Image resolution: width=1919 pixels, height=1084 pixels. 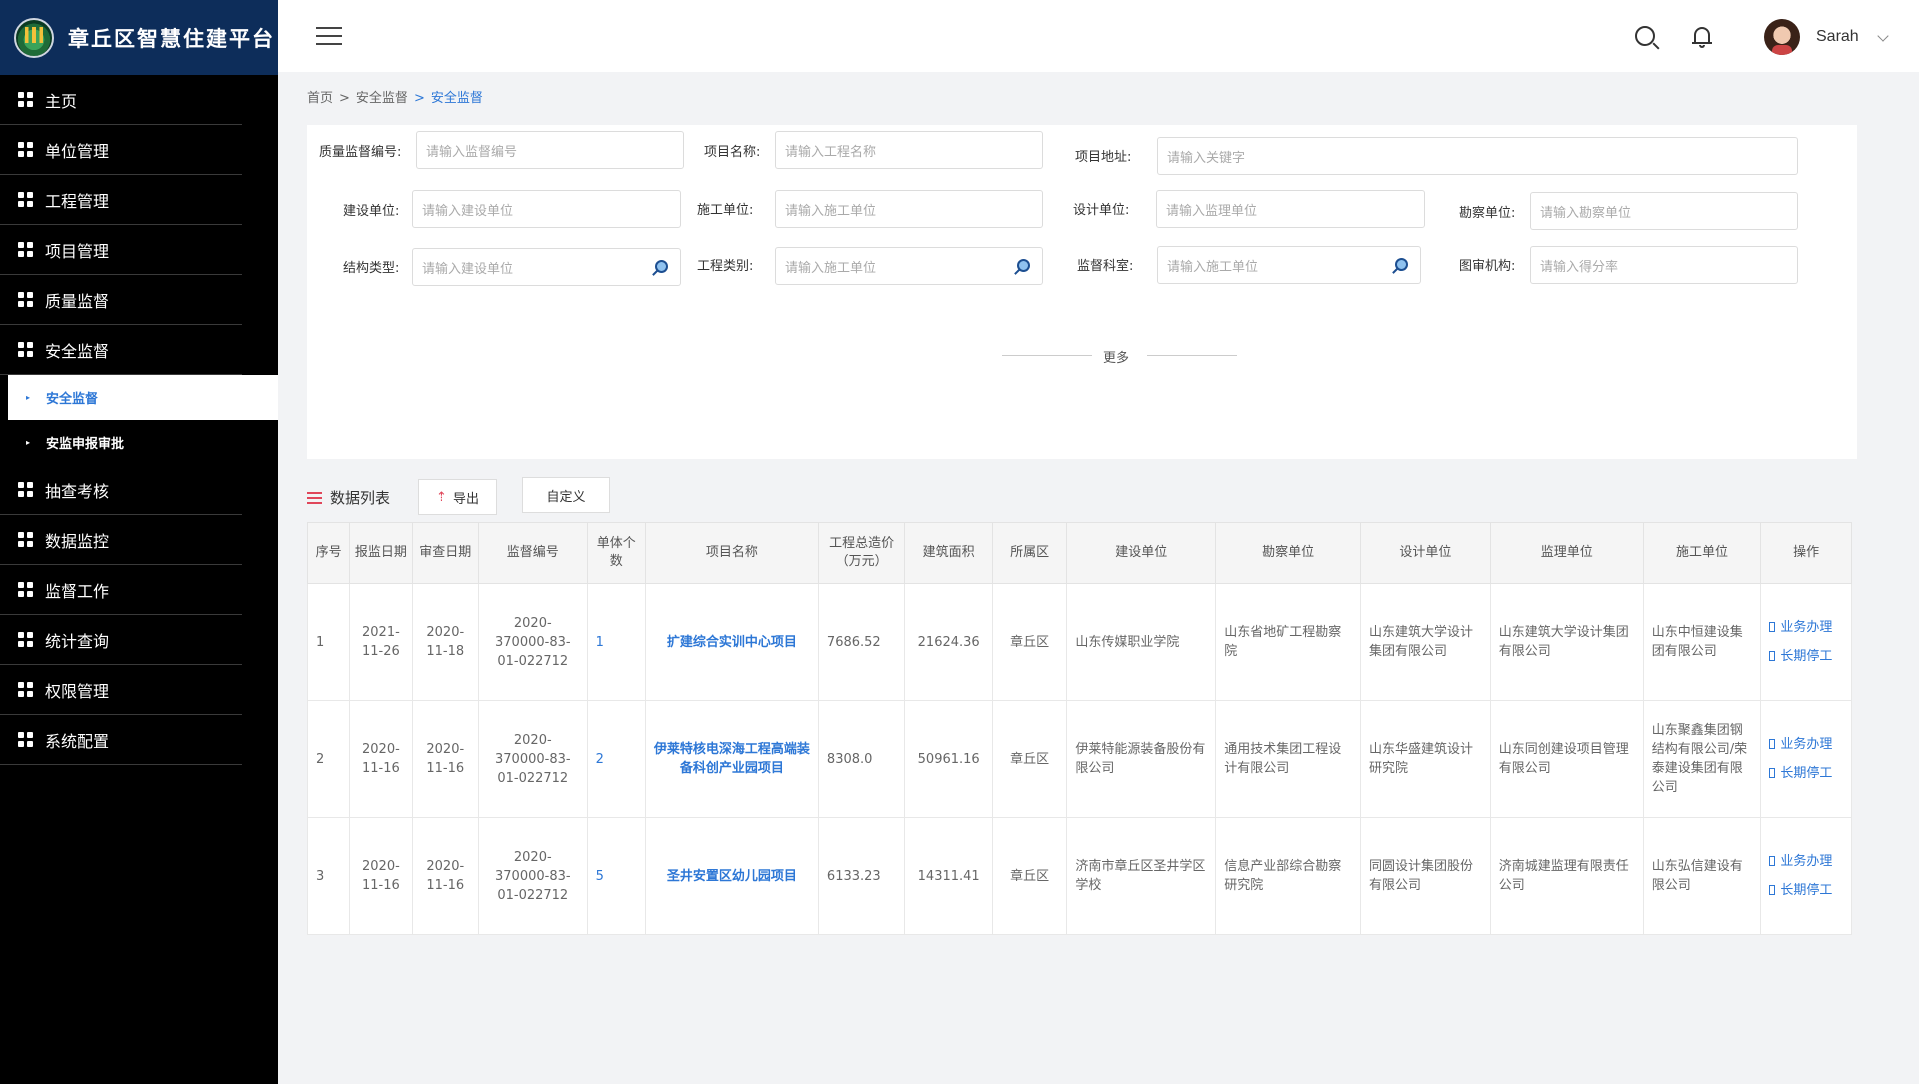 What do you see at coordinates (121, 100) in the screenshot?
I see `sidebar-item-home: 主页` at bounding box center [121, 100].